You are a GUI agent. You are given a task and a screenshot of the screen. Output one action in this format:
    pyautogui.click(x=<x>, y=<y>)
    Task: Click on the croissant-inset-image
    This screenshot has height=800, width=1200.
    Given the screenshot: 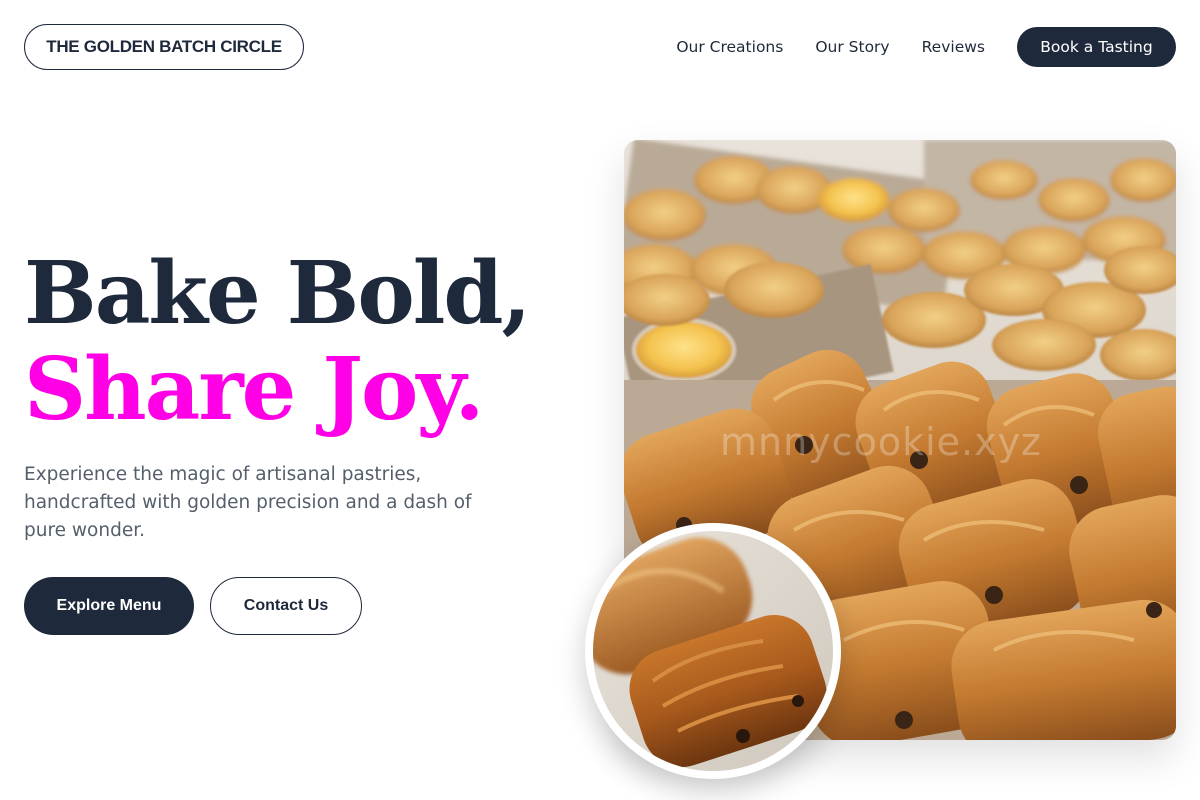 What is the action you would take?
    pyautogui.click(x=713, y=651)
    